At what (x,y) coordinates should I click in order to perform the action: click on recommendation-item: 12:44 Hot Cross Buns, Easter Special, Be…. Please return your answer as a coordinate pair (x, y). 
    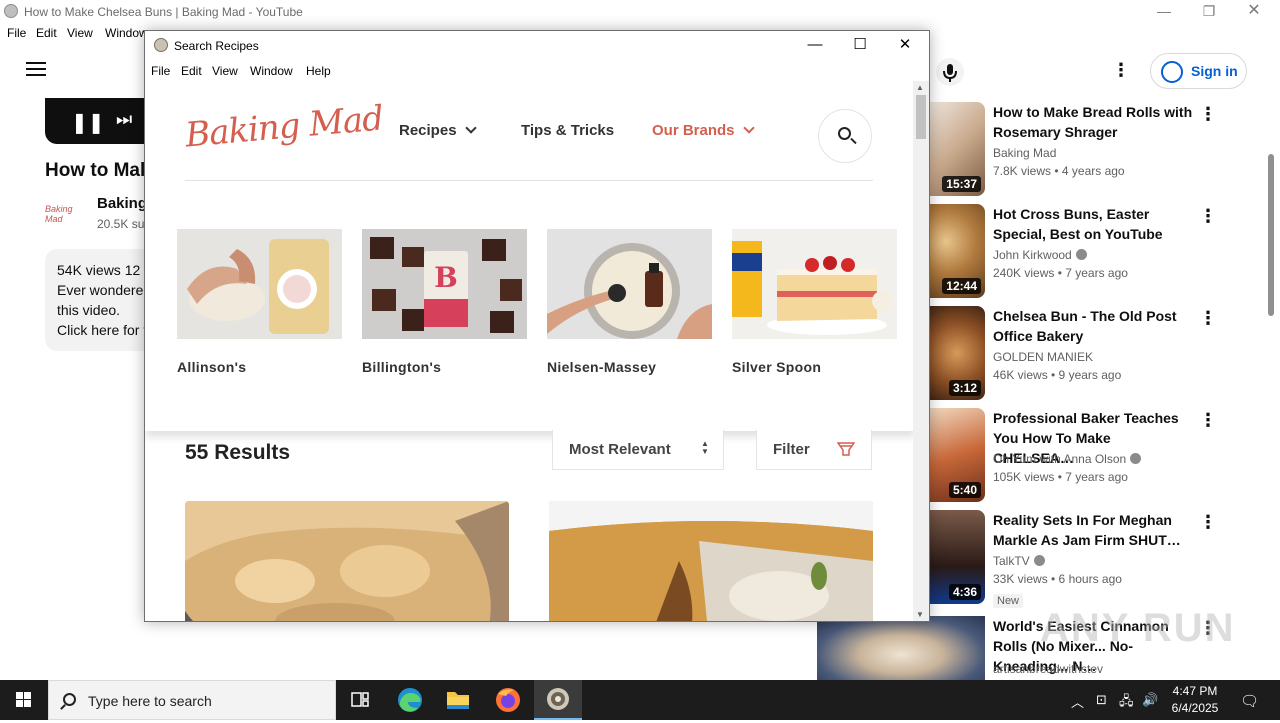
    Looking at the image, I should click on (1089, 252).